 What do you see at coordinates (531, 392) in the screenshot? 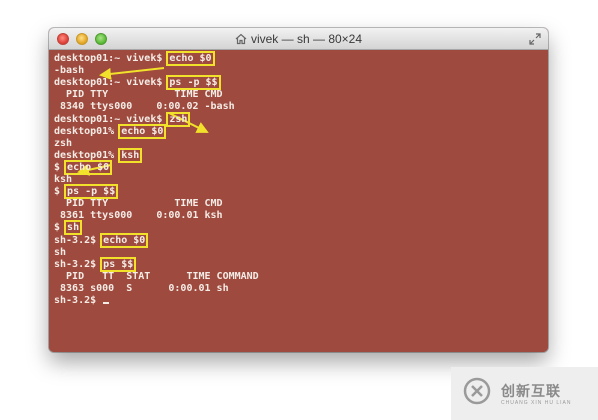
I see `watermark-brand: 创新互联` at bounding box center [531, 392].